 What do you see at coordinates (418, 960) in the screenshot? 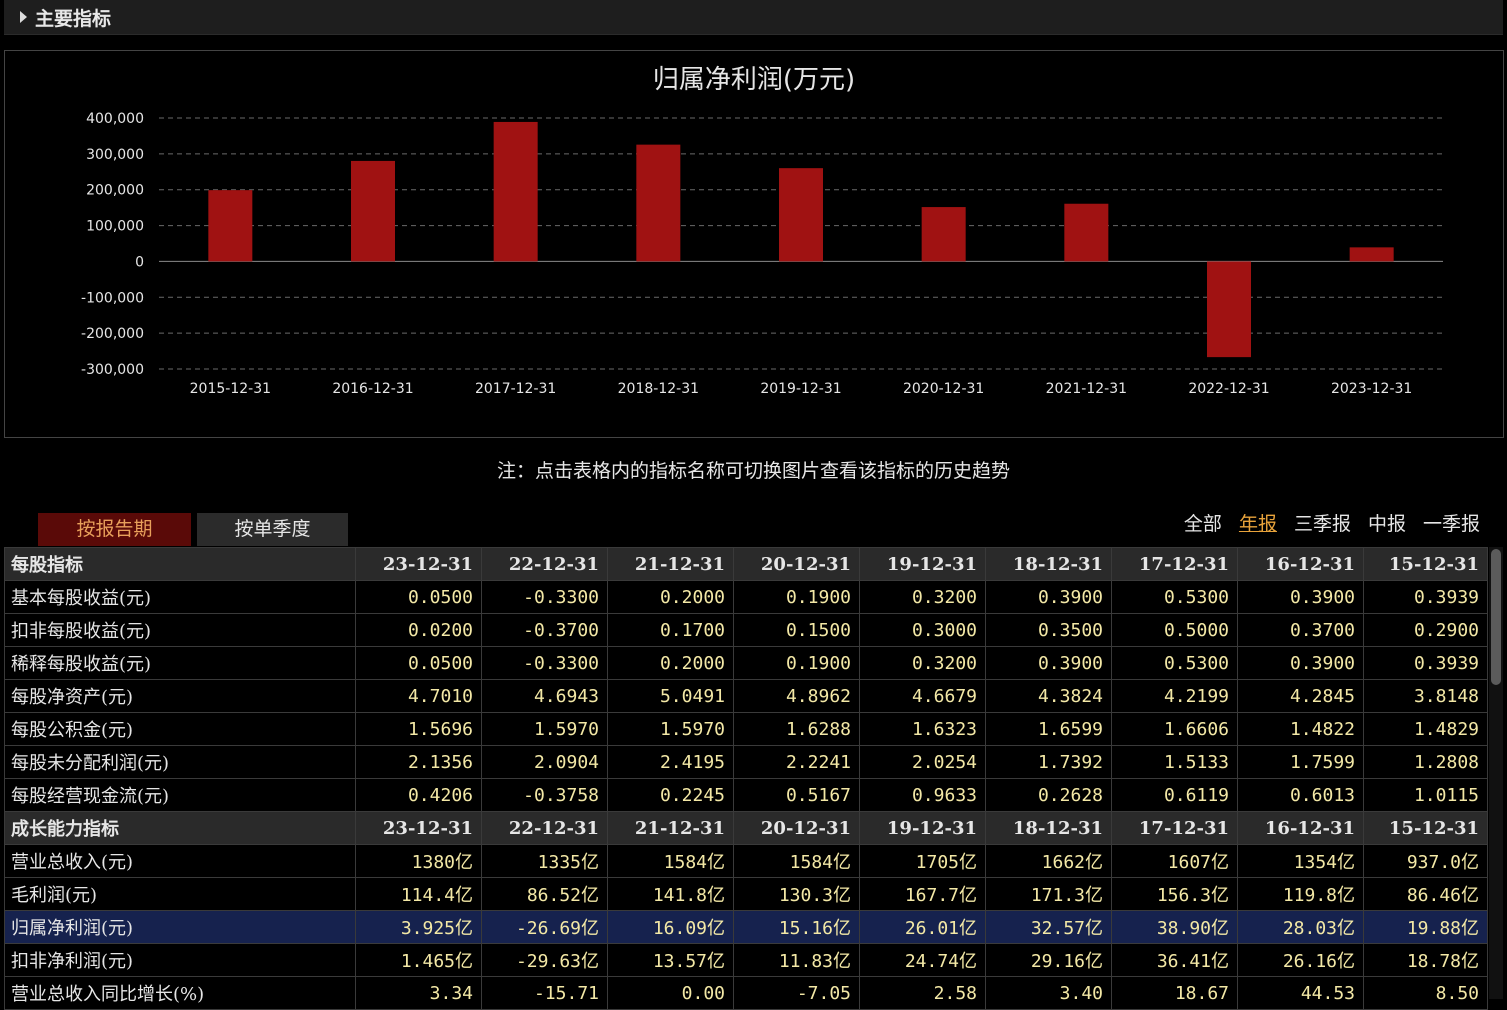
I see `table-cell: 1.465亿` at bounding box center [418, 960].